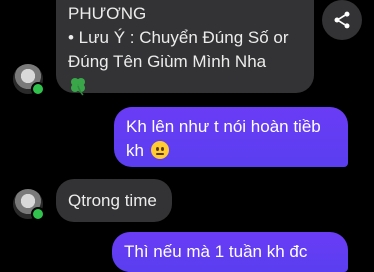 Image resolution: width=374 pixels, height=272 pixels. What do you see at coordinates (107, 13) in the screenshot?
I see `message-text: PHƯƠNG` at bounding box center [107, 13].